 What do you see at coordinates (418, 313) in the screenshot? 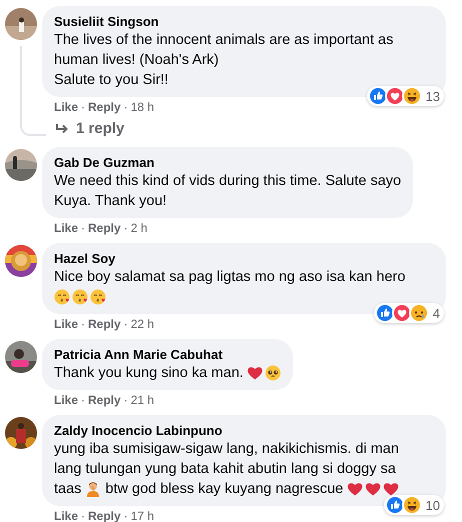
I see `crying-face-icon` at bounding box center [418, 313].